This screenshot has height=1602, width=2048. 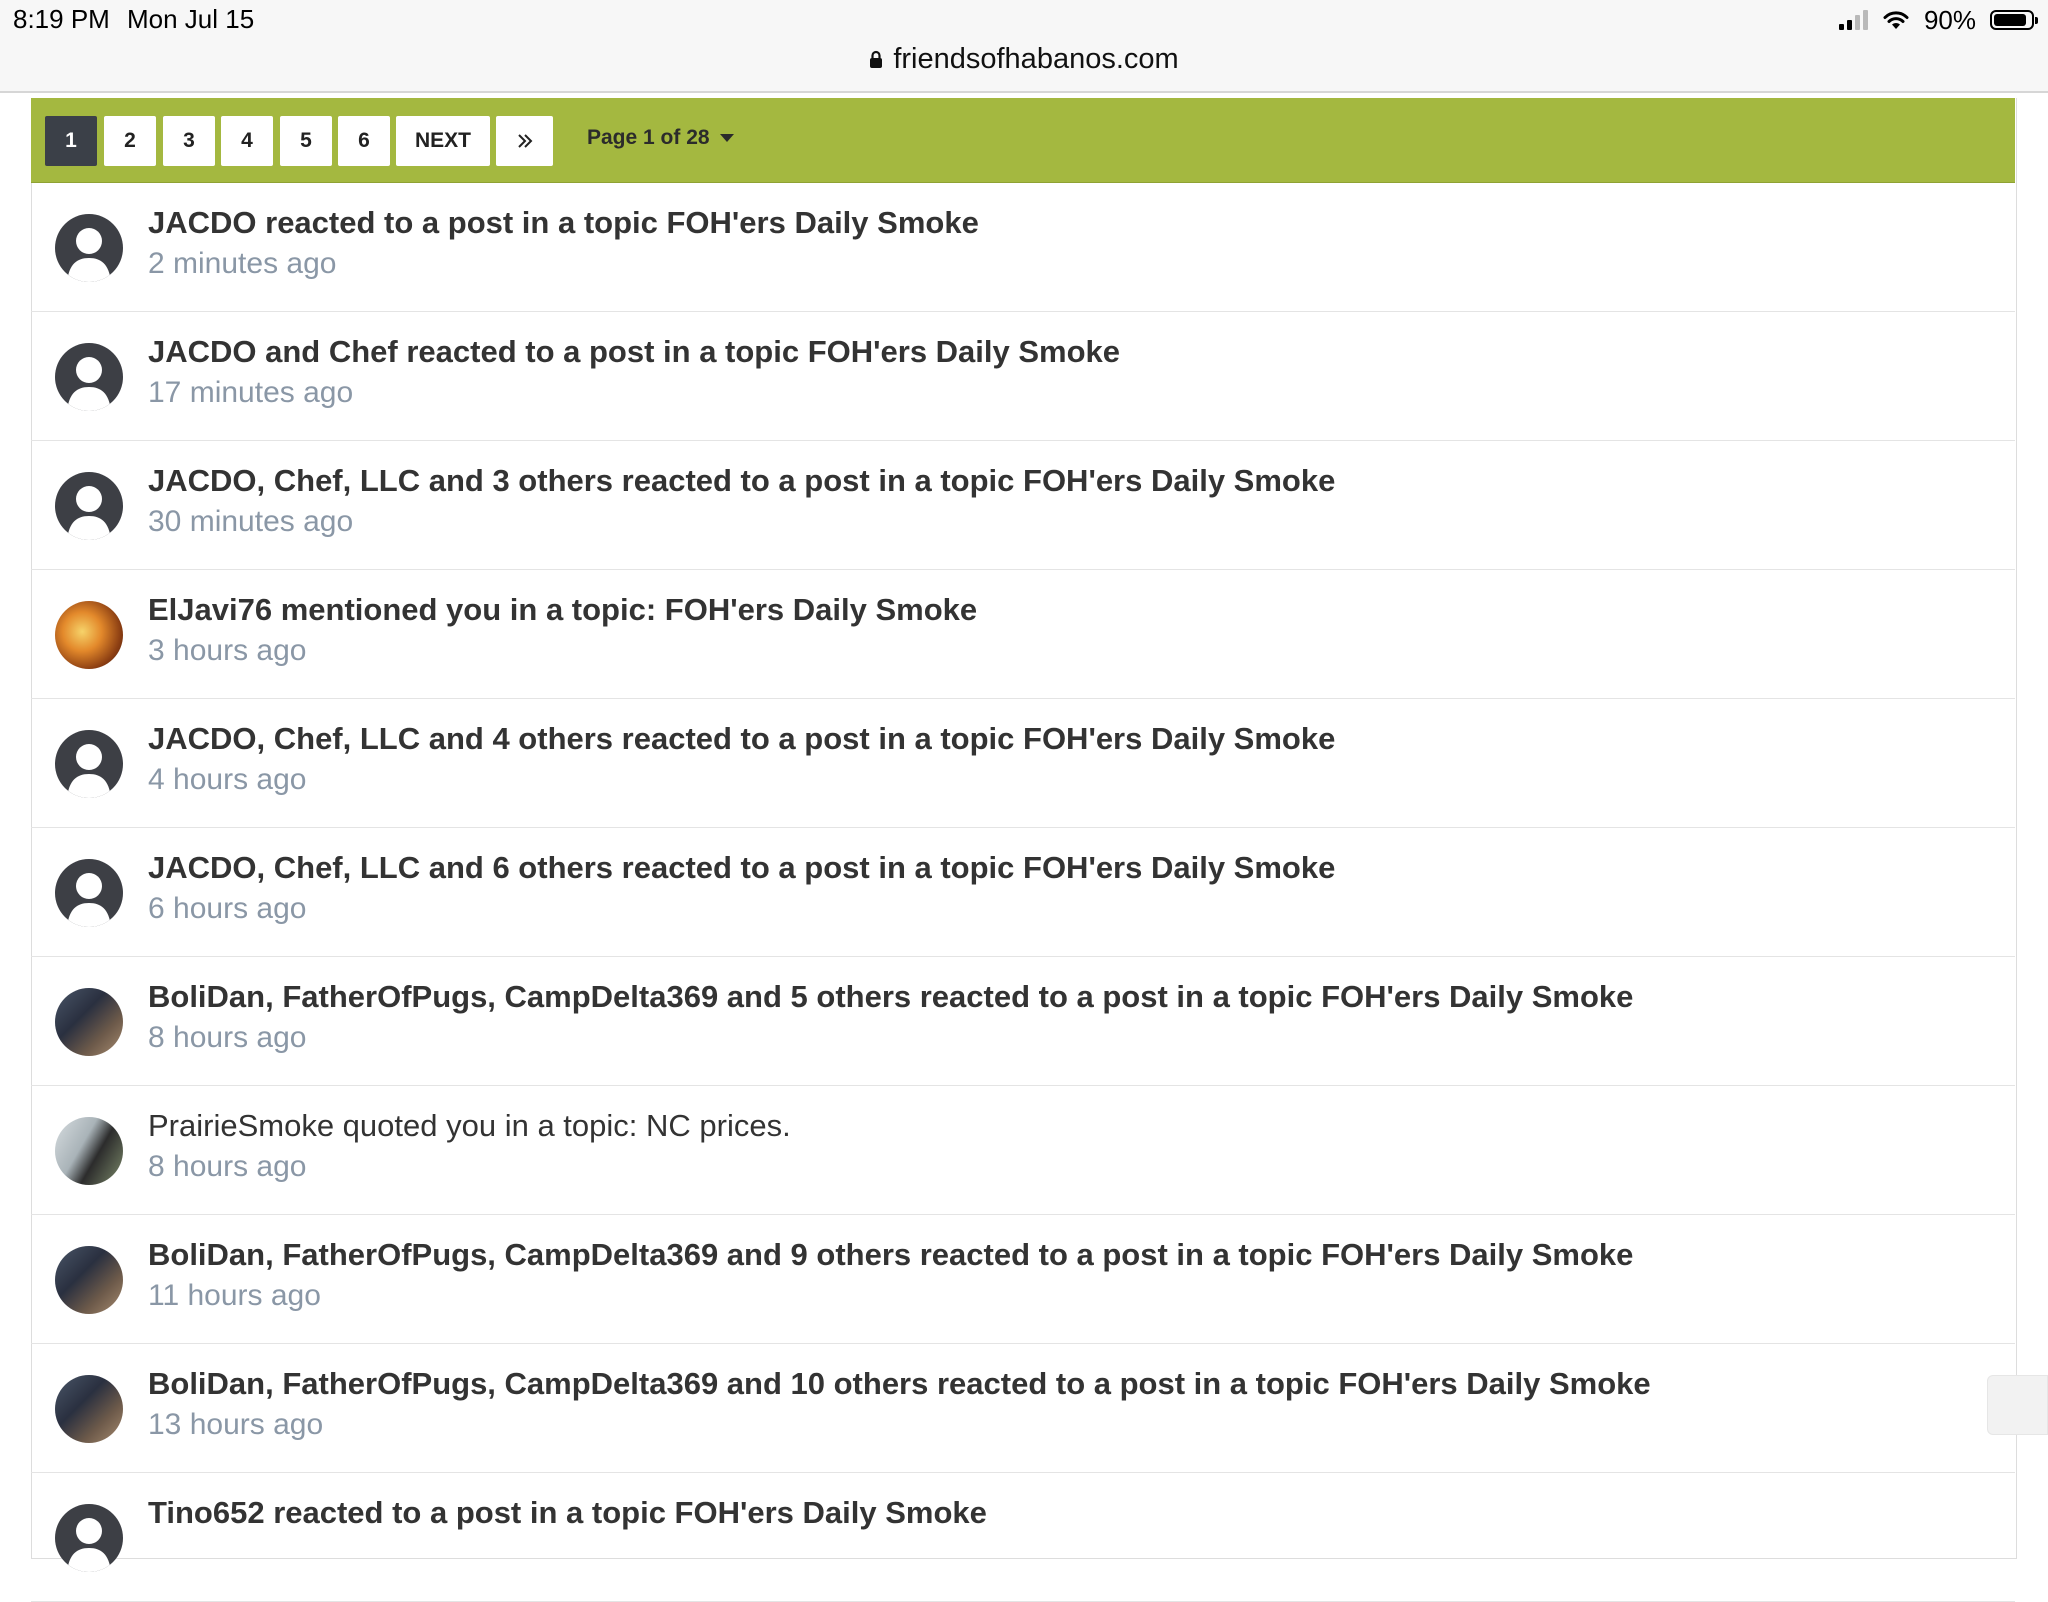 What do you see at coordinates (227, 779) in the screenshot?
I see `notification-time: 4 hours ago` at bounding box center [227, 779].